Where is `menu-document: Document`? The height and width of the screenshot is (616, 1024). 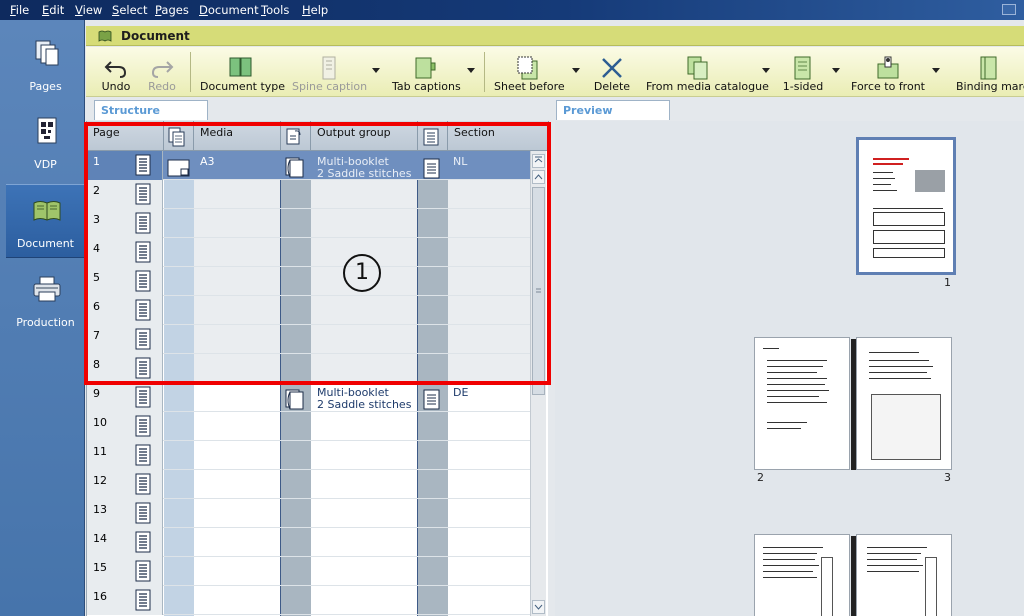
menu-document: Document is located at coordinates (229, 10).